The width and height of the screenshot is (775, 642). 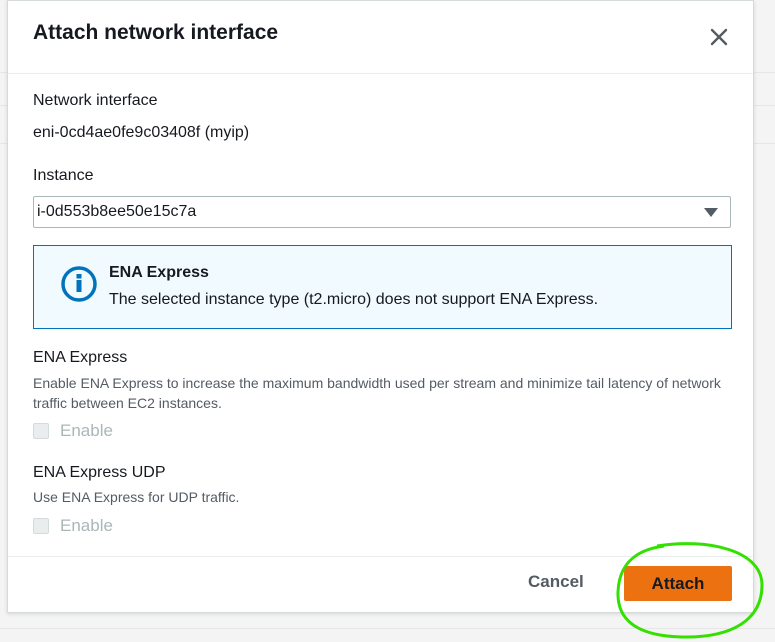 I want to click on info-icon, so click(x=79, y=284).